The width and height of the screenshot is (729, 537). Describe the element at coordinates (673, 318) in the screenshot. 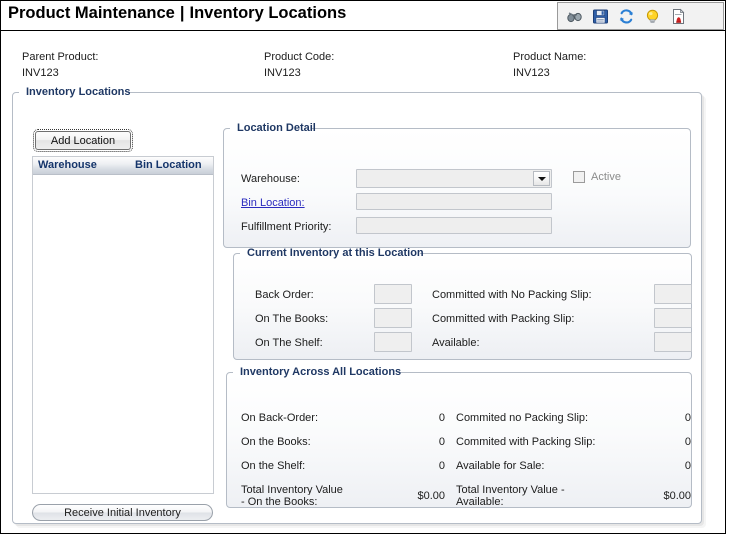

I see `committed-with-packing-slip-field` at that location.